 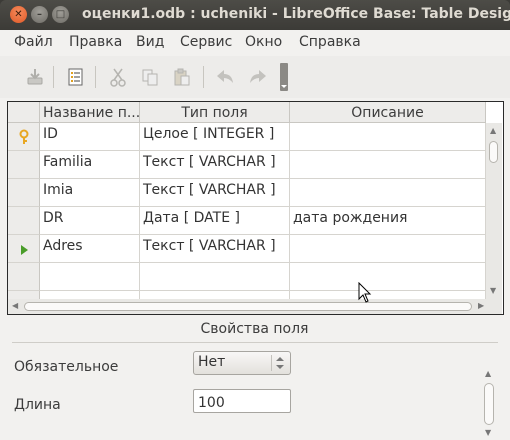 I want to click on copy-icon, so click(x=150, y=77).